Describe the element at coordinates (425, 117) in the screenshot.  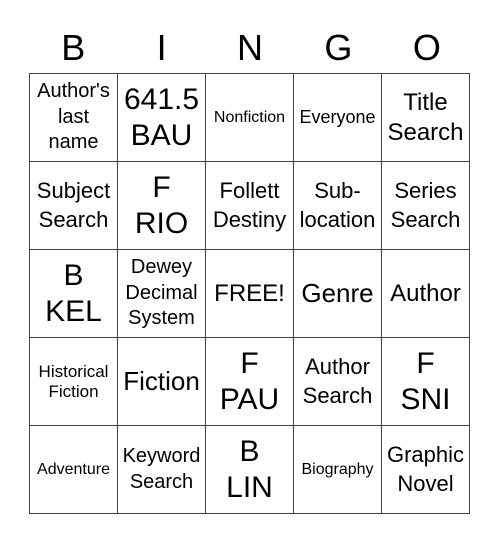
I see `bingo-cell: Title Search` at that location.